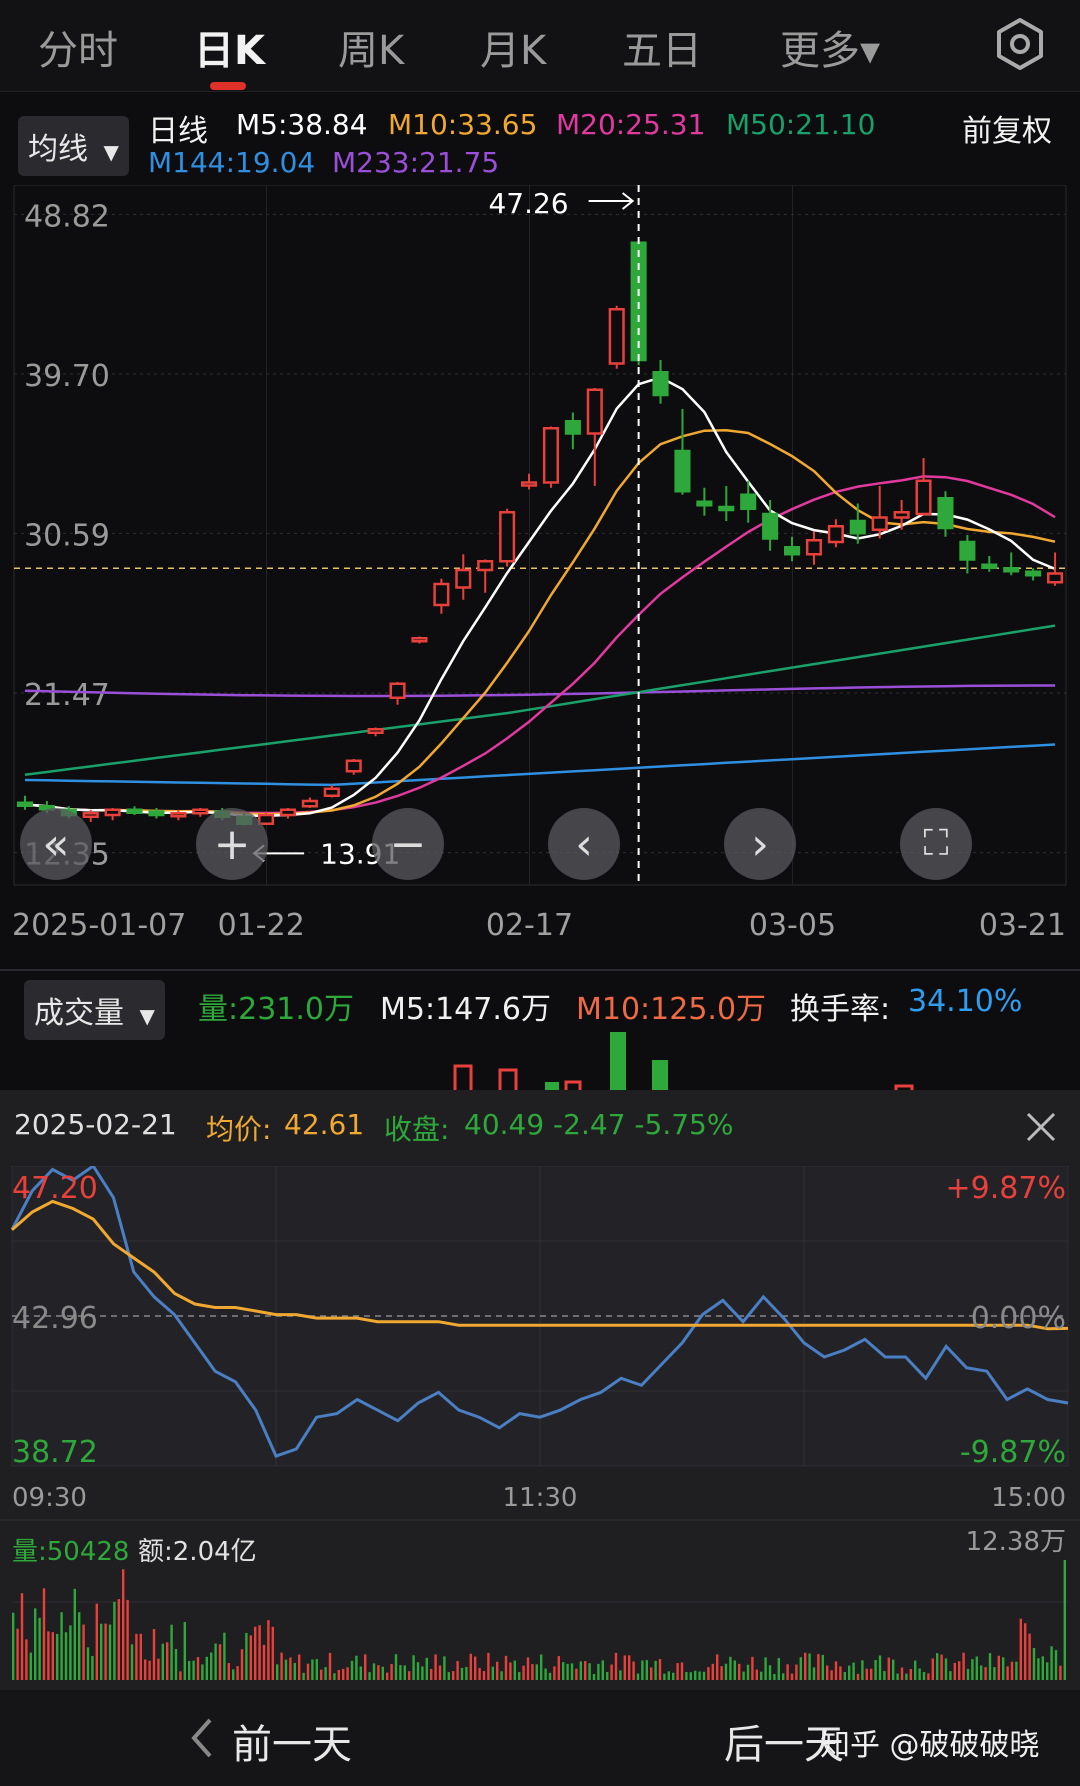  Describe the element at coordinates (513, 47) in the screenshot. I see `tab-monthly-k: 月K` at that location.